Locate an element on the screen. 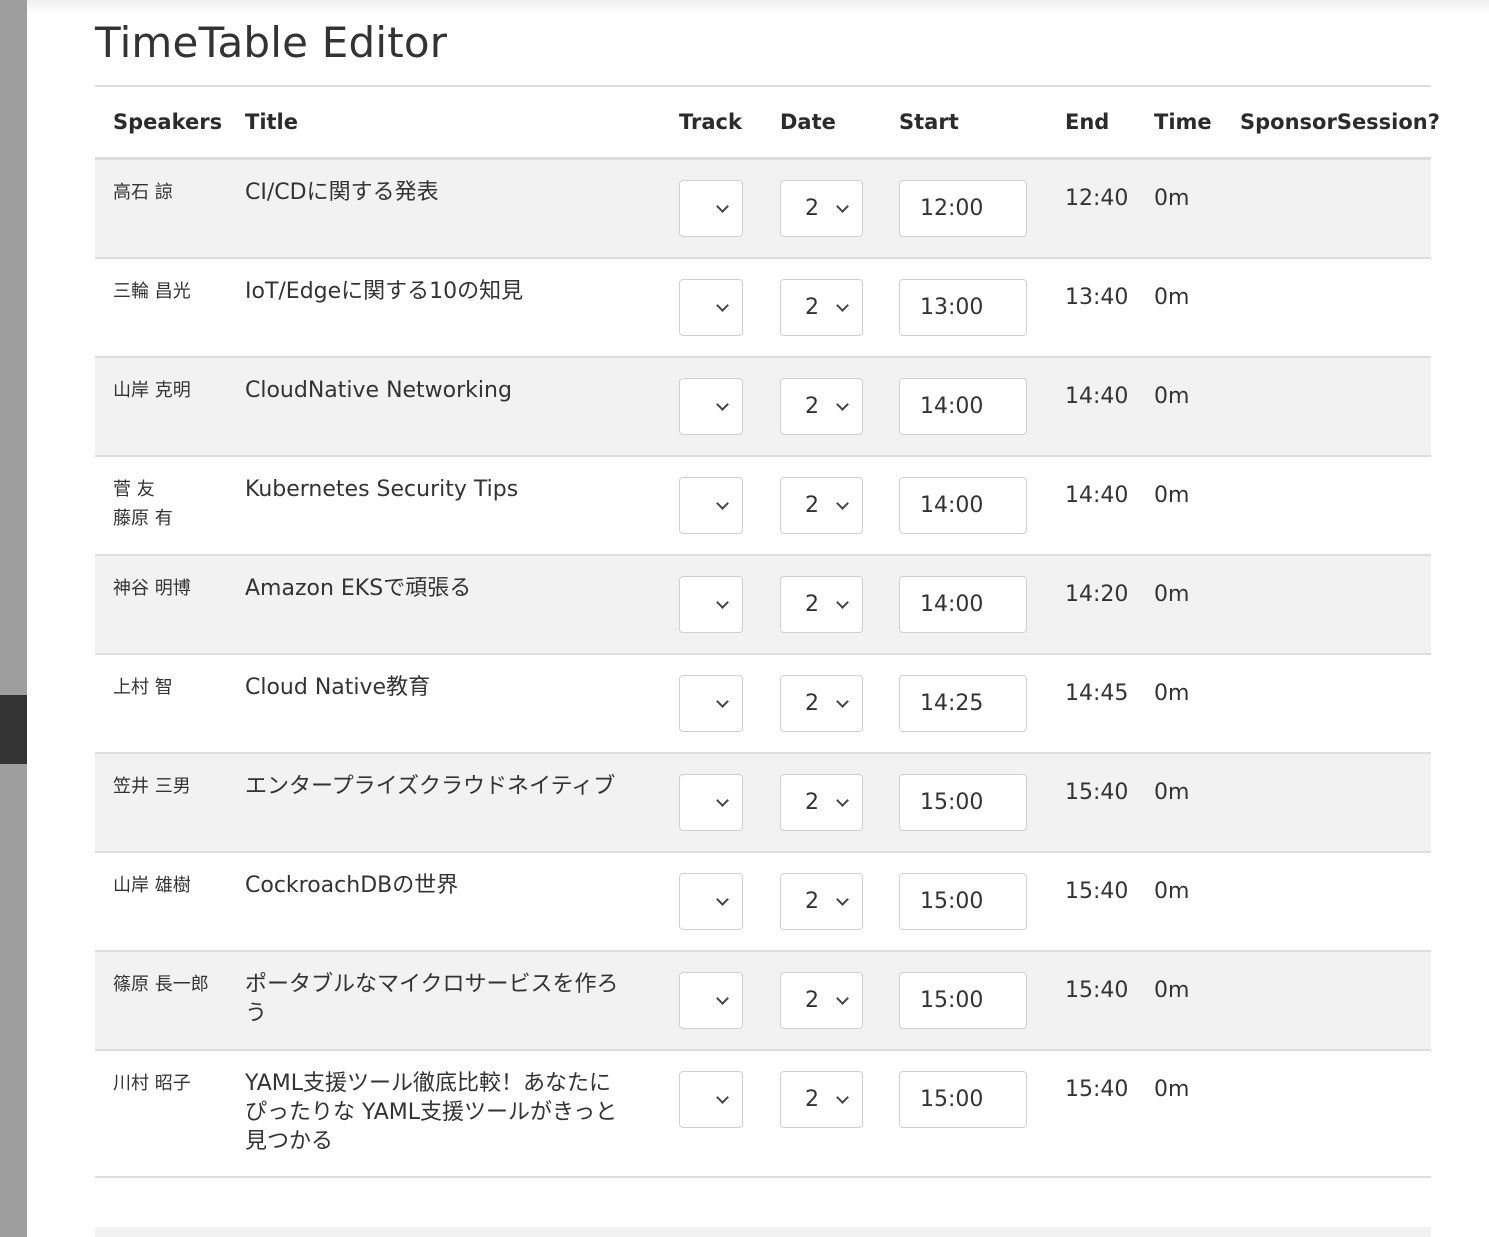 The width and height of the screenshot is (1489, 1237). header-start: Start is located at coordinates (929, 122).